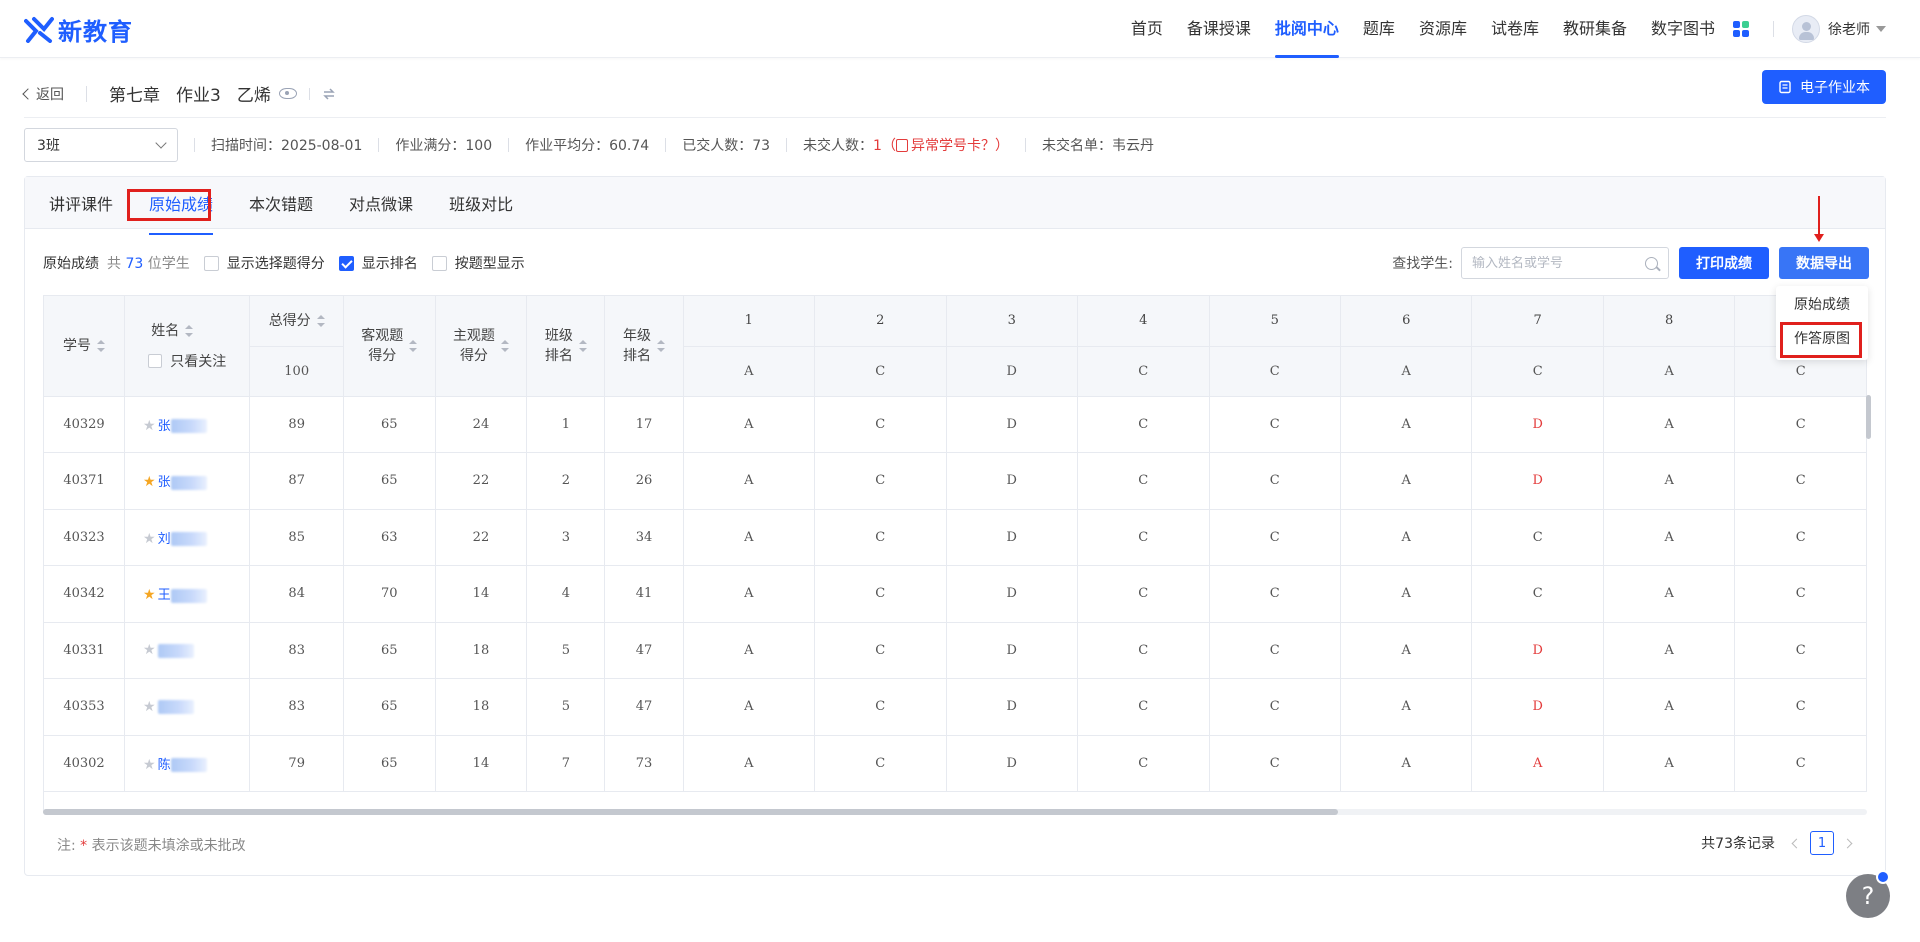 Image resolution: width=1920 pixels, height=942 pixels. Describe the element at coordinates (1824, 87) in the screenshot. I see `ebook-button: 电子作业本` at that location.